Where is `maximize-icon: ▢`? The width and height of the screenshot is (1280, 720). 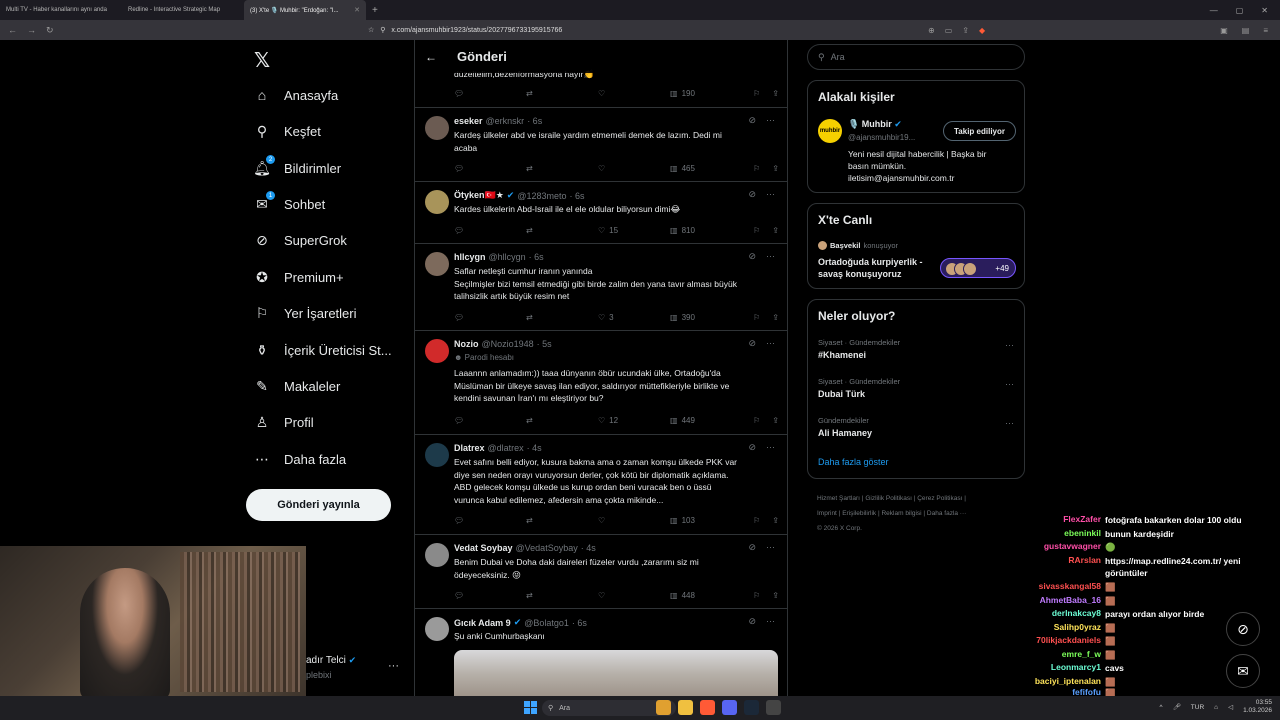
maximize-icon: ▢ is located at coordinates (1240, 10).